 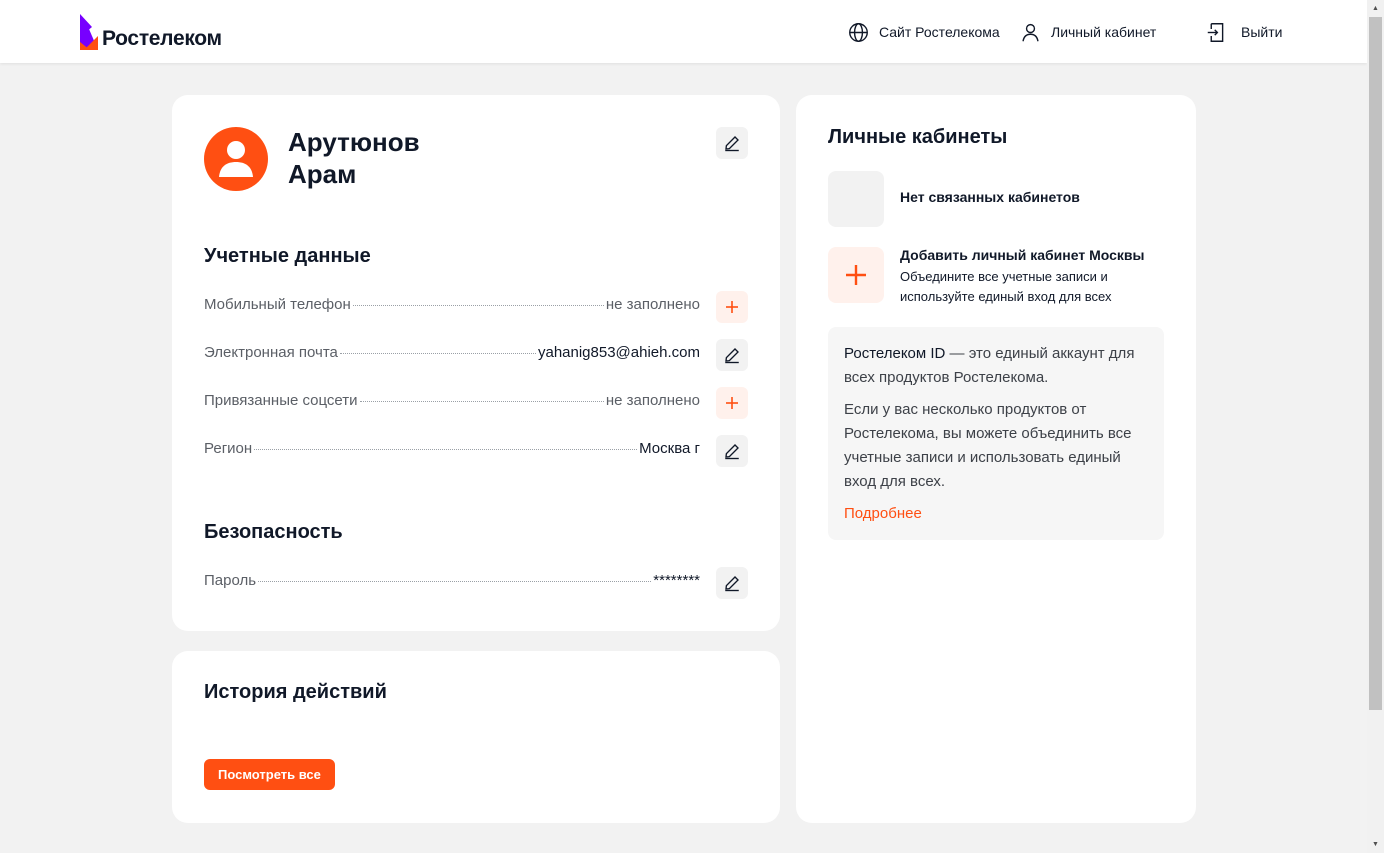 What do you see at coordinates (273, 532) in the screenshot?
I see `security-title: Безопасность` at bounding box center [273, 532].